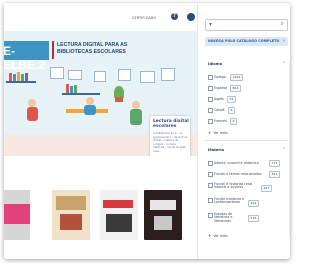 This screenshot has height=264, width=320. What do you see at coordinates (289, 149) in the screenshot?
I see `panel-scrollbar` at bounding box center [289, 149].